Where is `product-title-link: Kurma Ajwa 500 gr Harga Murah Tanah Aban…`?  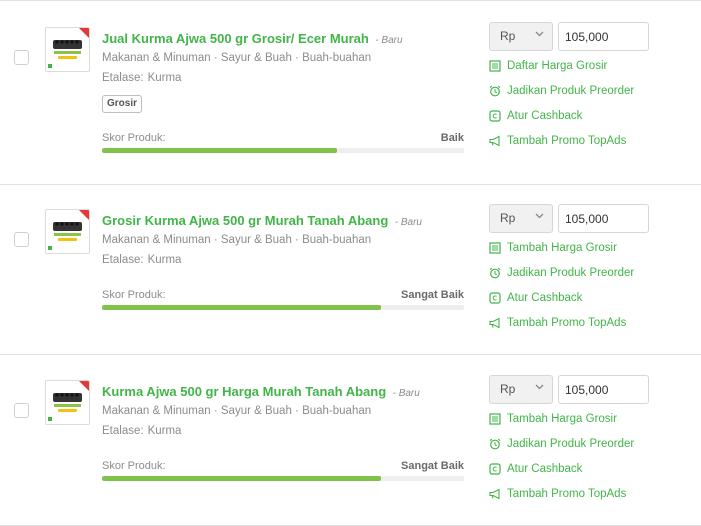
product-title-link: Kurma Ajwa 500 gr Harga Murah Tanah Aban… is located at coordinates (244, 391).